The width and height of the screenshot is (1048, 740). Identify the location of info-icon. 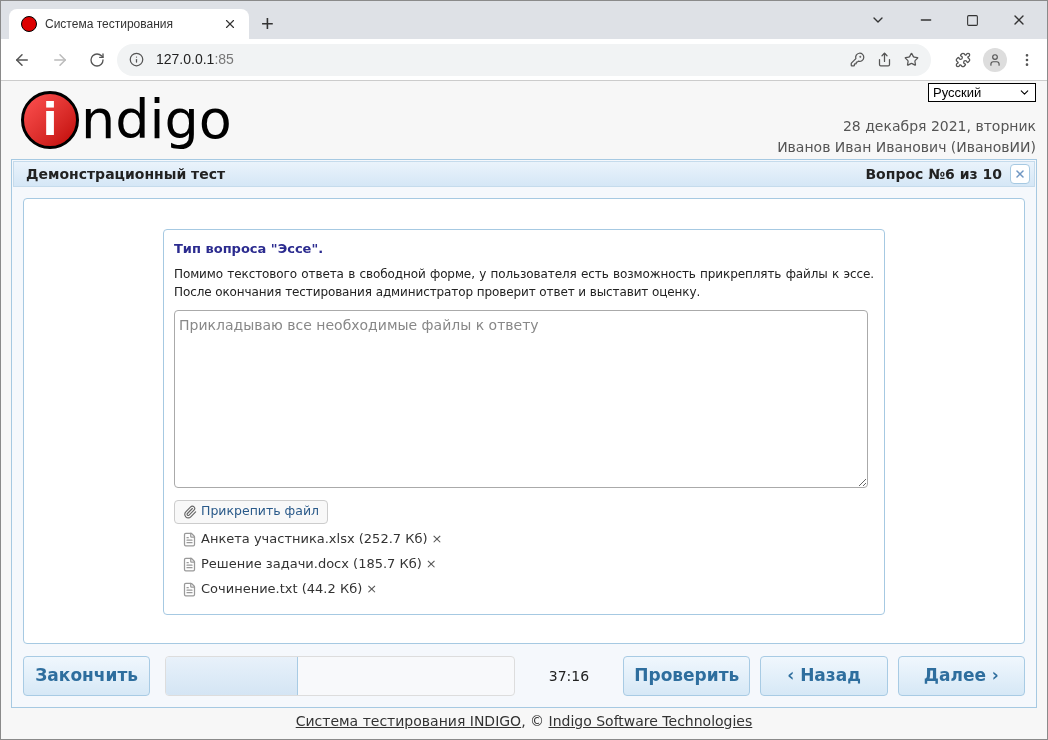
(136, 59).